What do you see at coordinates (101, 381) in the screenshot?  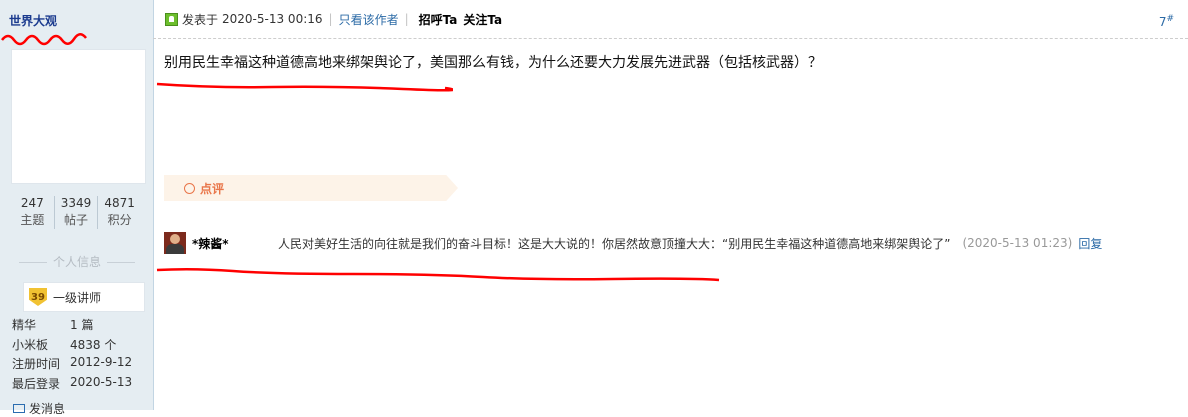 I see `info-value: 2020-5-13` at bounding box center [101, 381].